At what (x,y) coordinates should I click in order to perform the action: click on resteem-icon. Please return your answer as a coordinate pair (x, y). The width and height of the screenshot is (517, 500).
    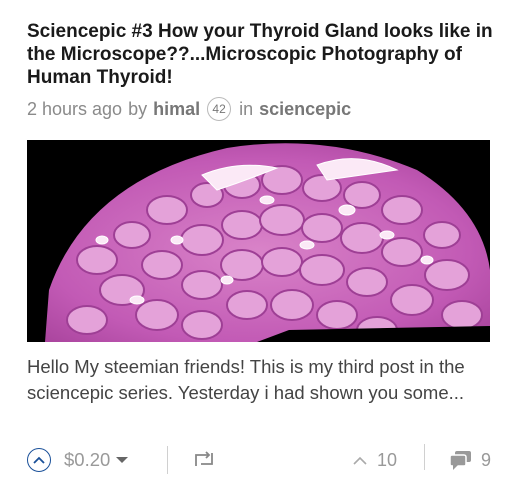
    Looking at the image, I should click on (204, 458).